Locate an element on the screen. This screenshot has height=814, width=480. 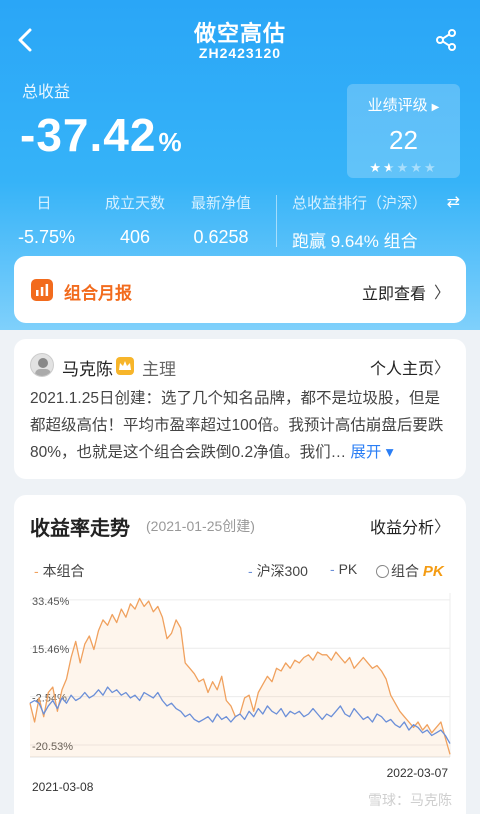
rating-stars: ★★★★★ is located at coordinates (403, 168).